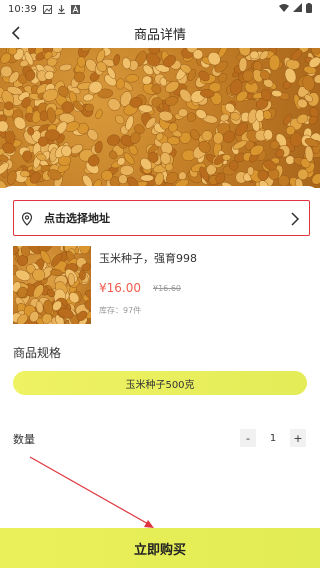 The width and height of the screenshot is (320, 568). What do you see at coordinates (27, 218) in the screenshot?
I see `location-pin-icon` at bounding box center [27, 218].